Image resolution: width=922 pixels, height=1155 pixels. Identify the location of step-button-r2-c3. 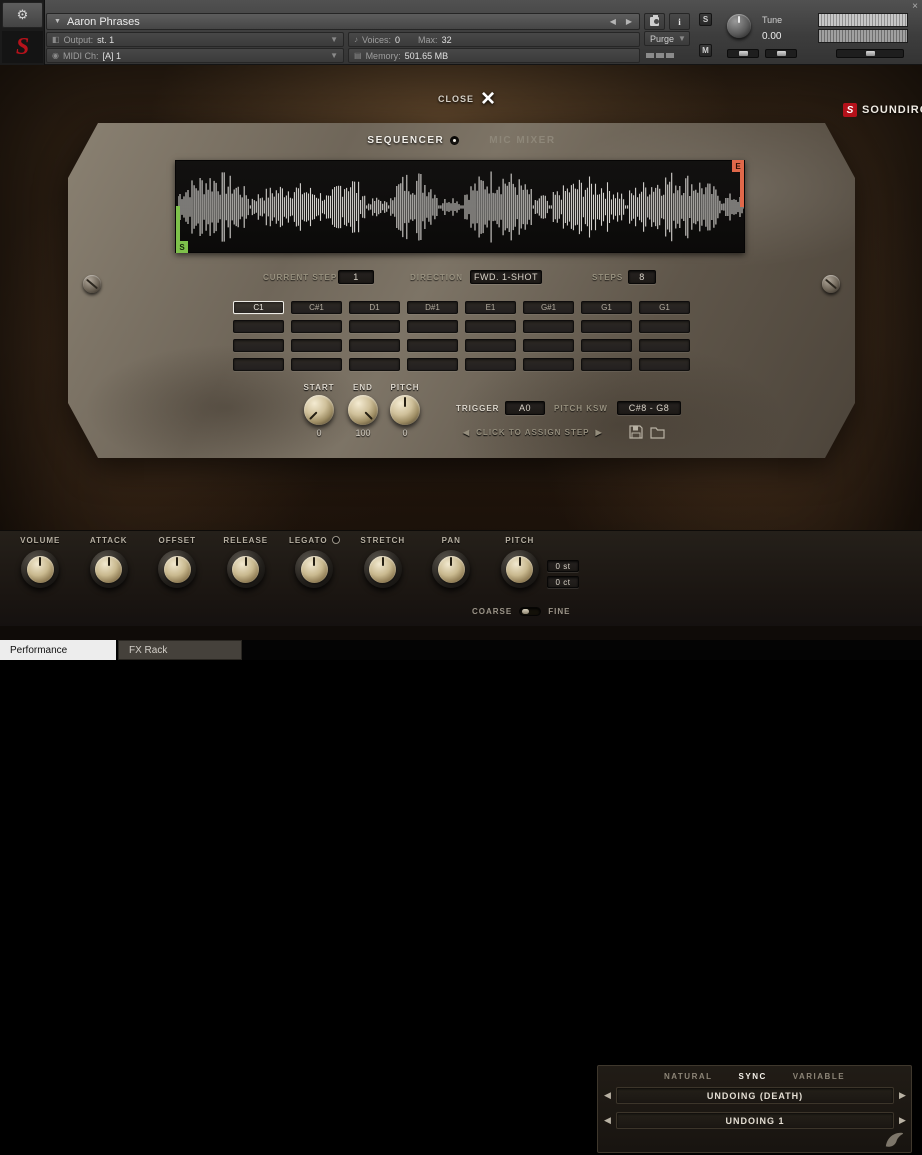
(374, 326).